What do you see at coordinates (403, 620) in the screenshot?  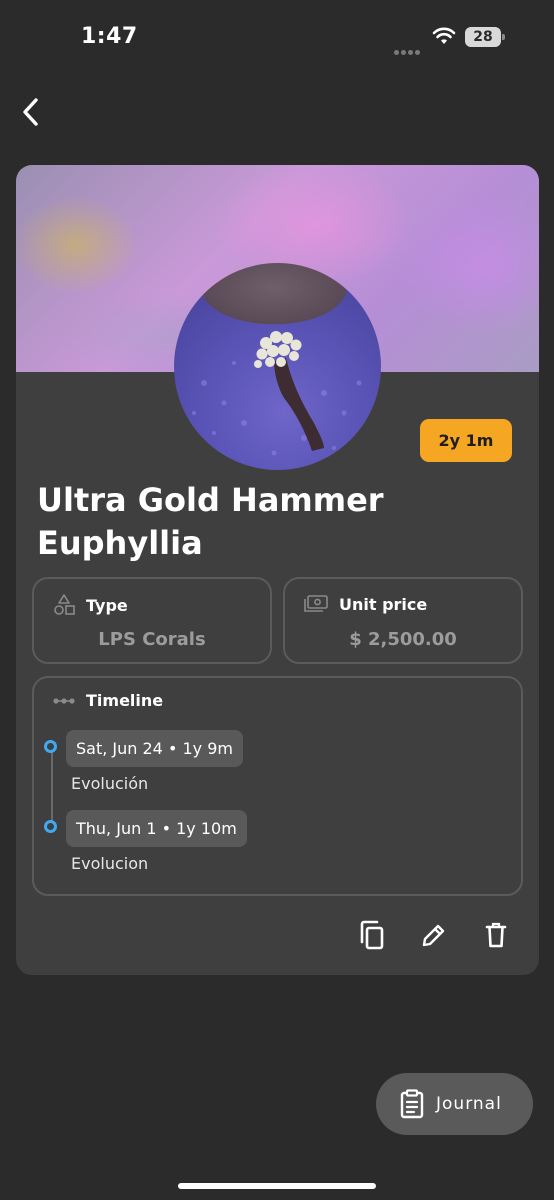 I see `unit-price-info-box: Unit price $ 2,500.00` at bounding box center [403, 620].